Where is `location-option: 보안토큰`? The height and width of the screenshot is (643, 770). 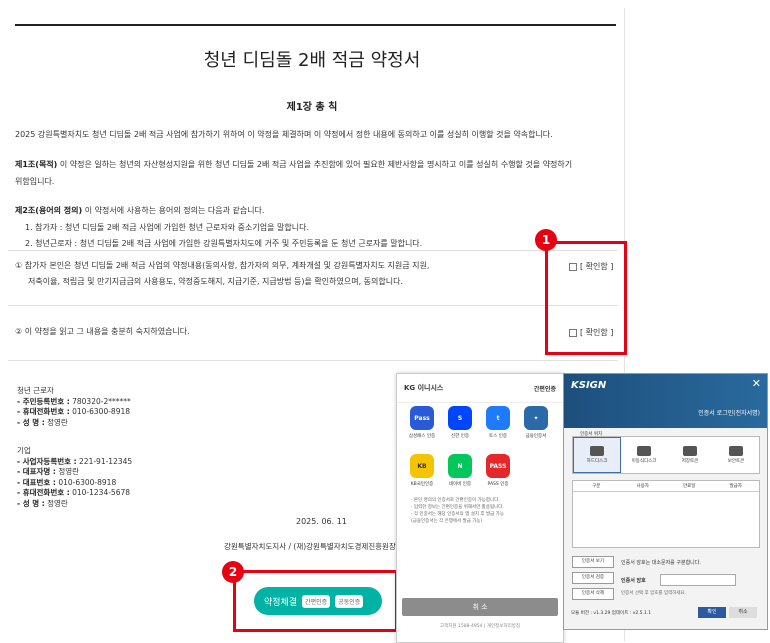
location-option: 보안토큰 is located at coordinates (736, 455).